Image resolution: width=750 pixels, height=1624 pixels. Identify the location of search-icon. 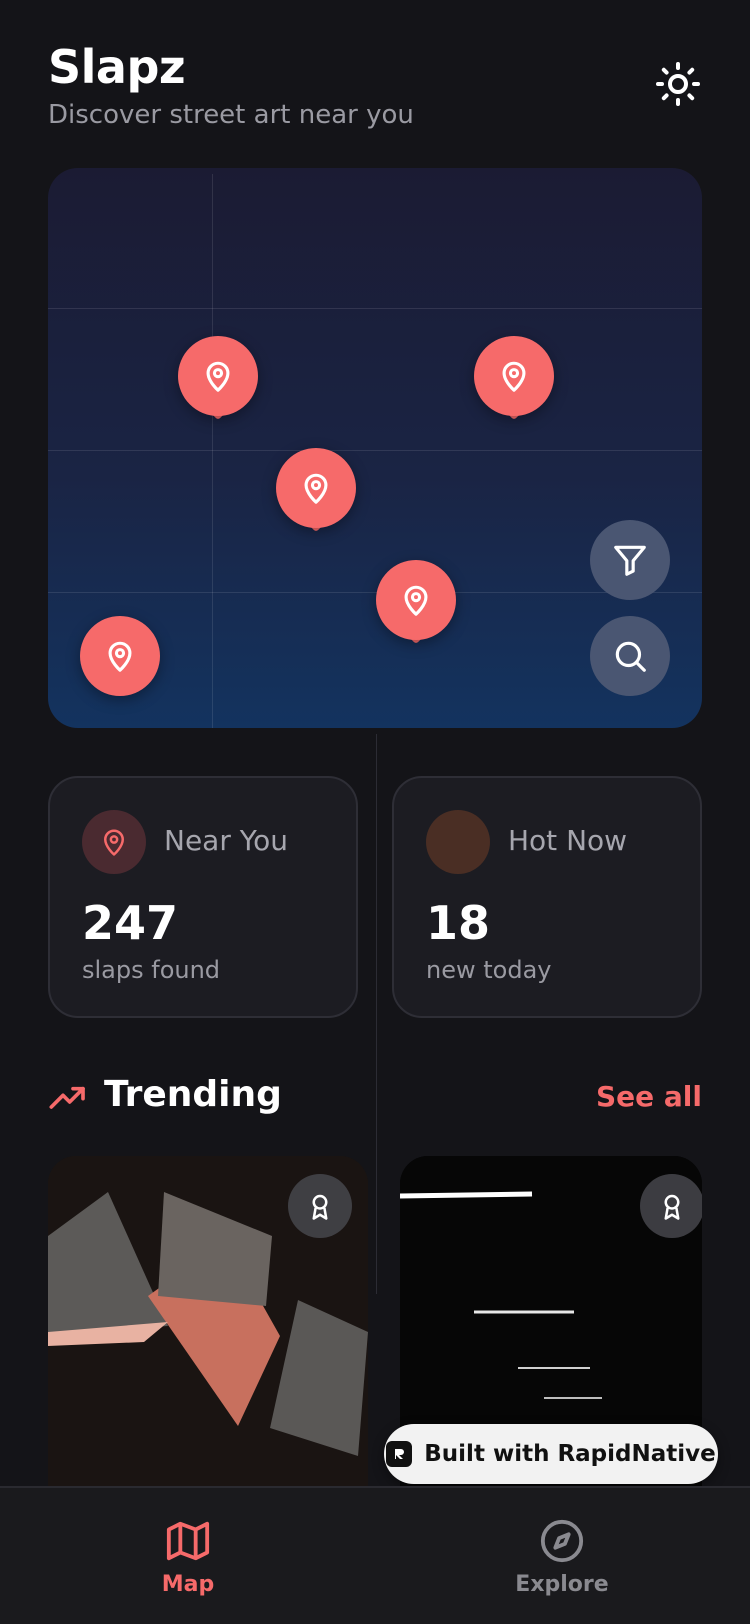
(630, 656).